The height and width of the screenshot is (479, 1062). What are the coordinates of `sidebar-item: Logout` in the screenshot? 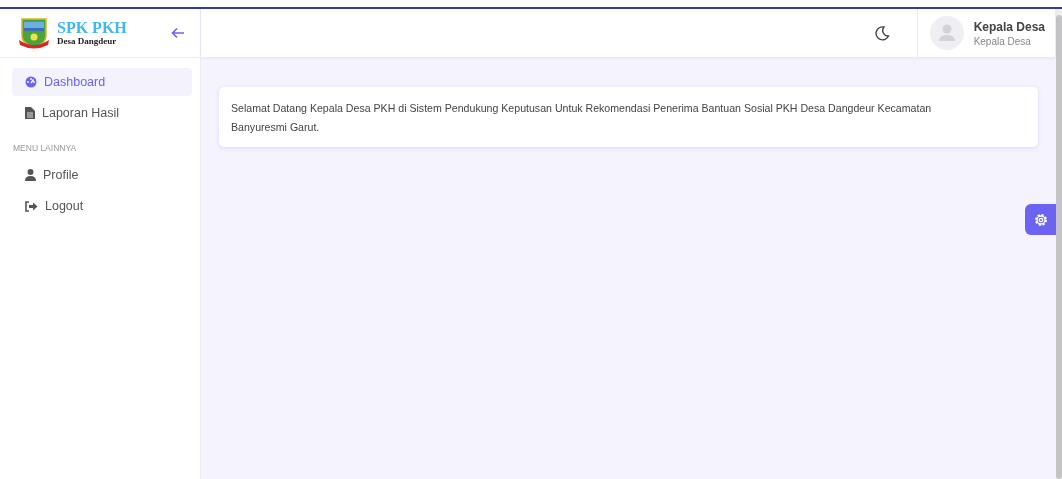 It's located at (102, 206).